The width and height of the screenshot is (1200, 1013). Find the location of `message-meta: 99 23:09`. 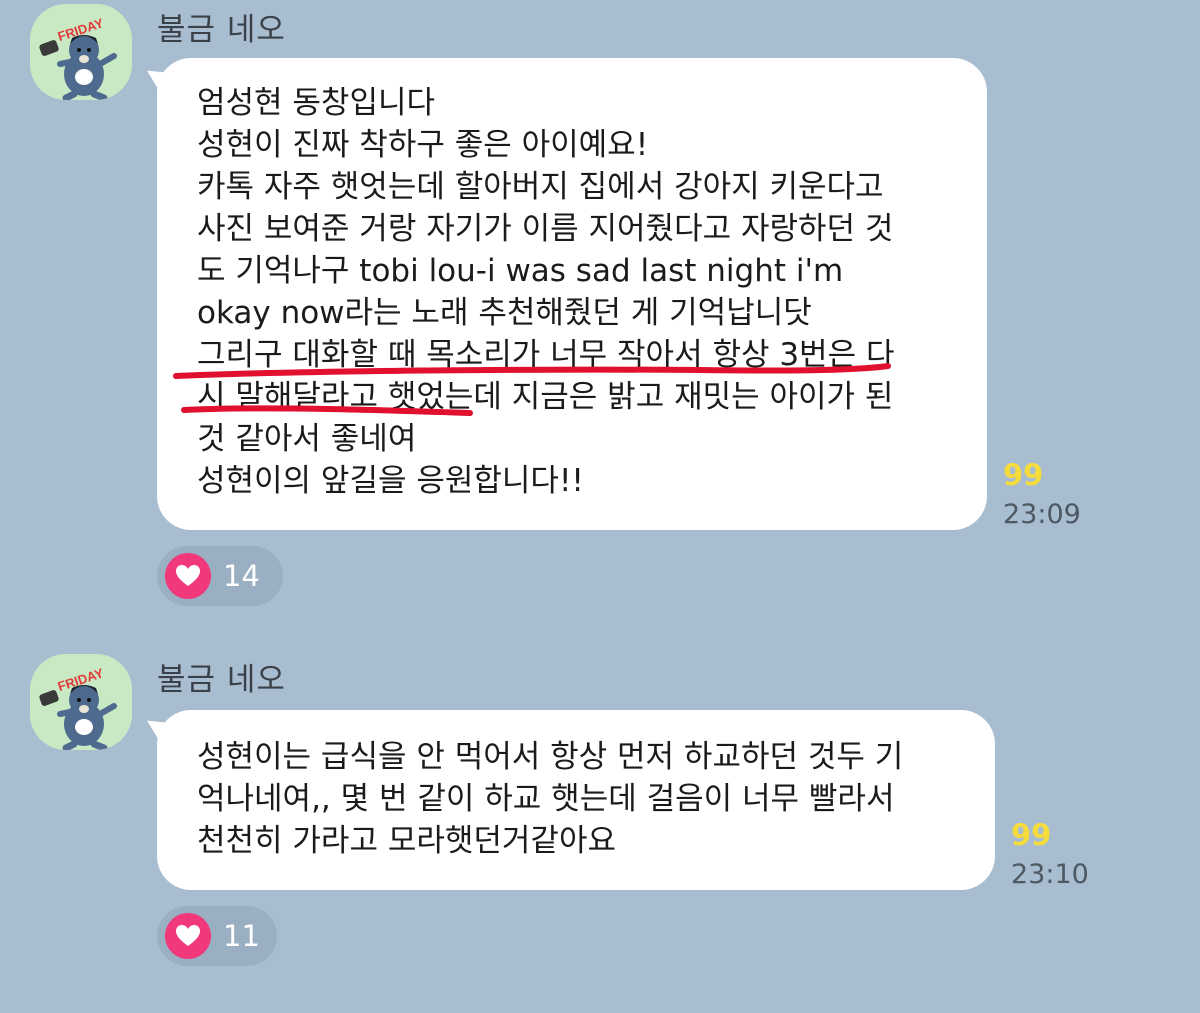

message-meta: 99 23:09 is located at coordinates (1042, 495).